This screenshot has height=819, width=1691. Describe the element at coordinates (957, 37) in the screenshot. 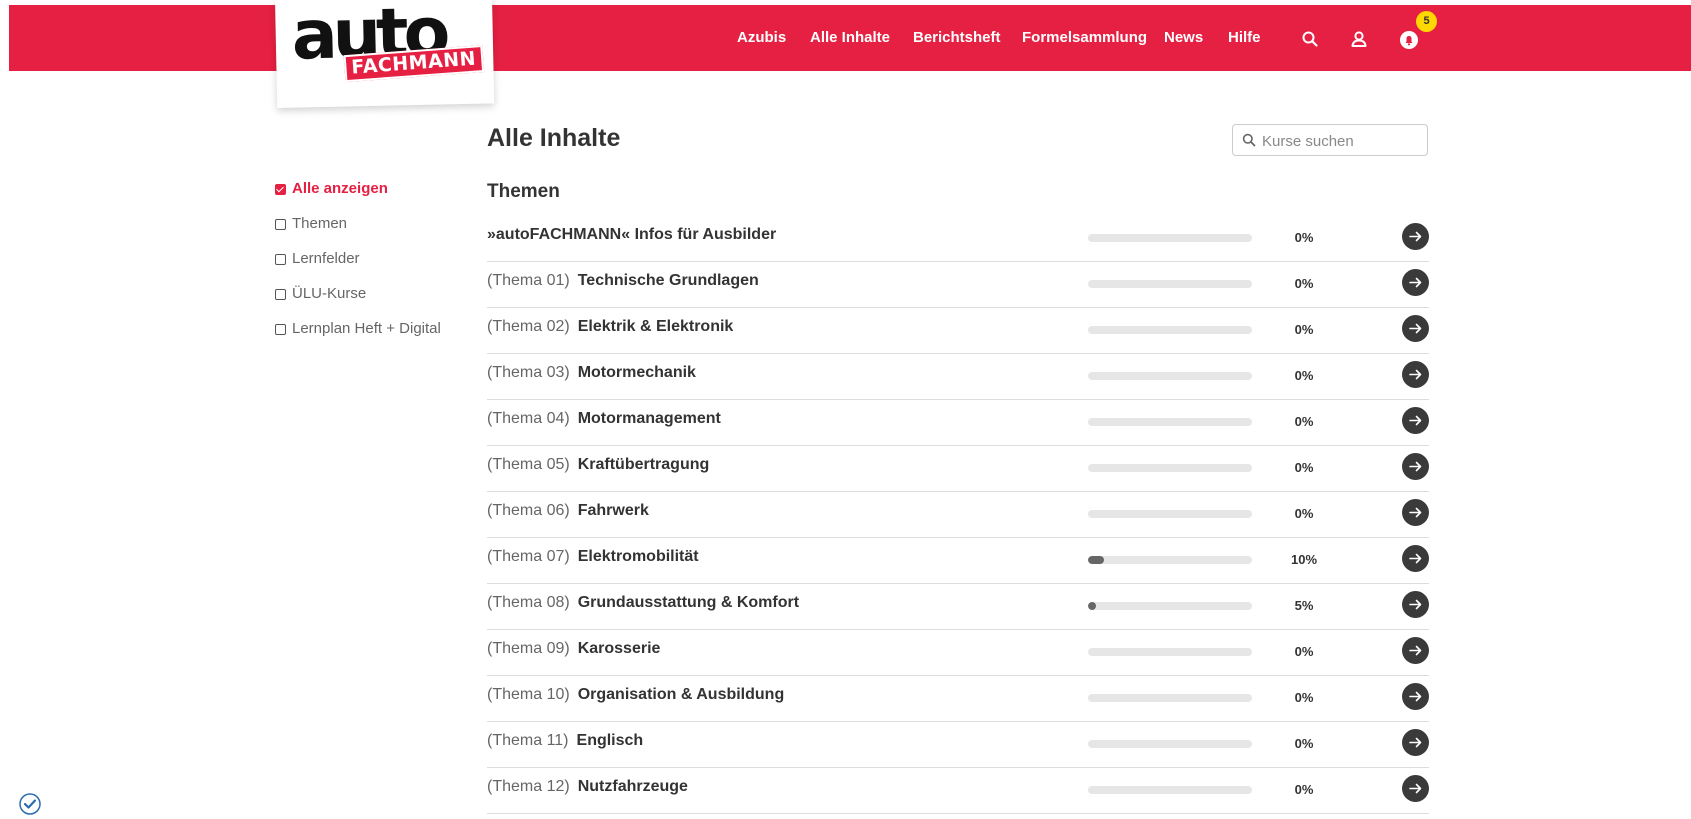

I see `nav-berichtsheft: Berichtsheft` at that location.